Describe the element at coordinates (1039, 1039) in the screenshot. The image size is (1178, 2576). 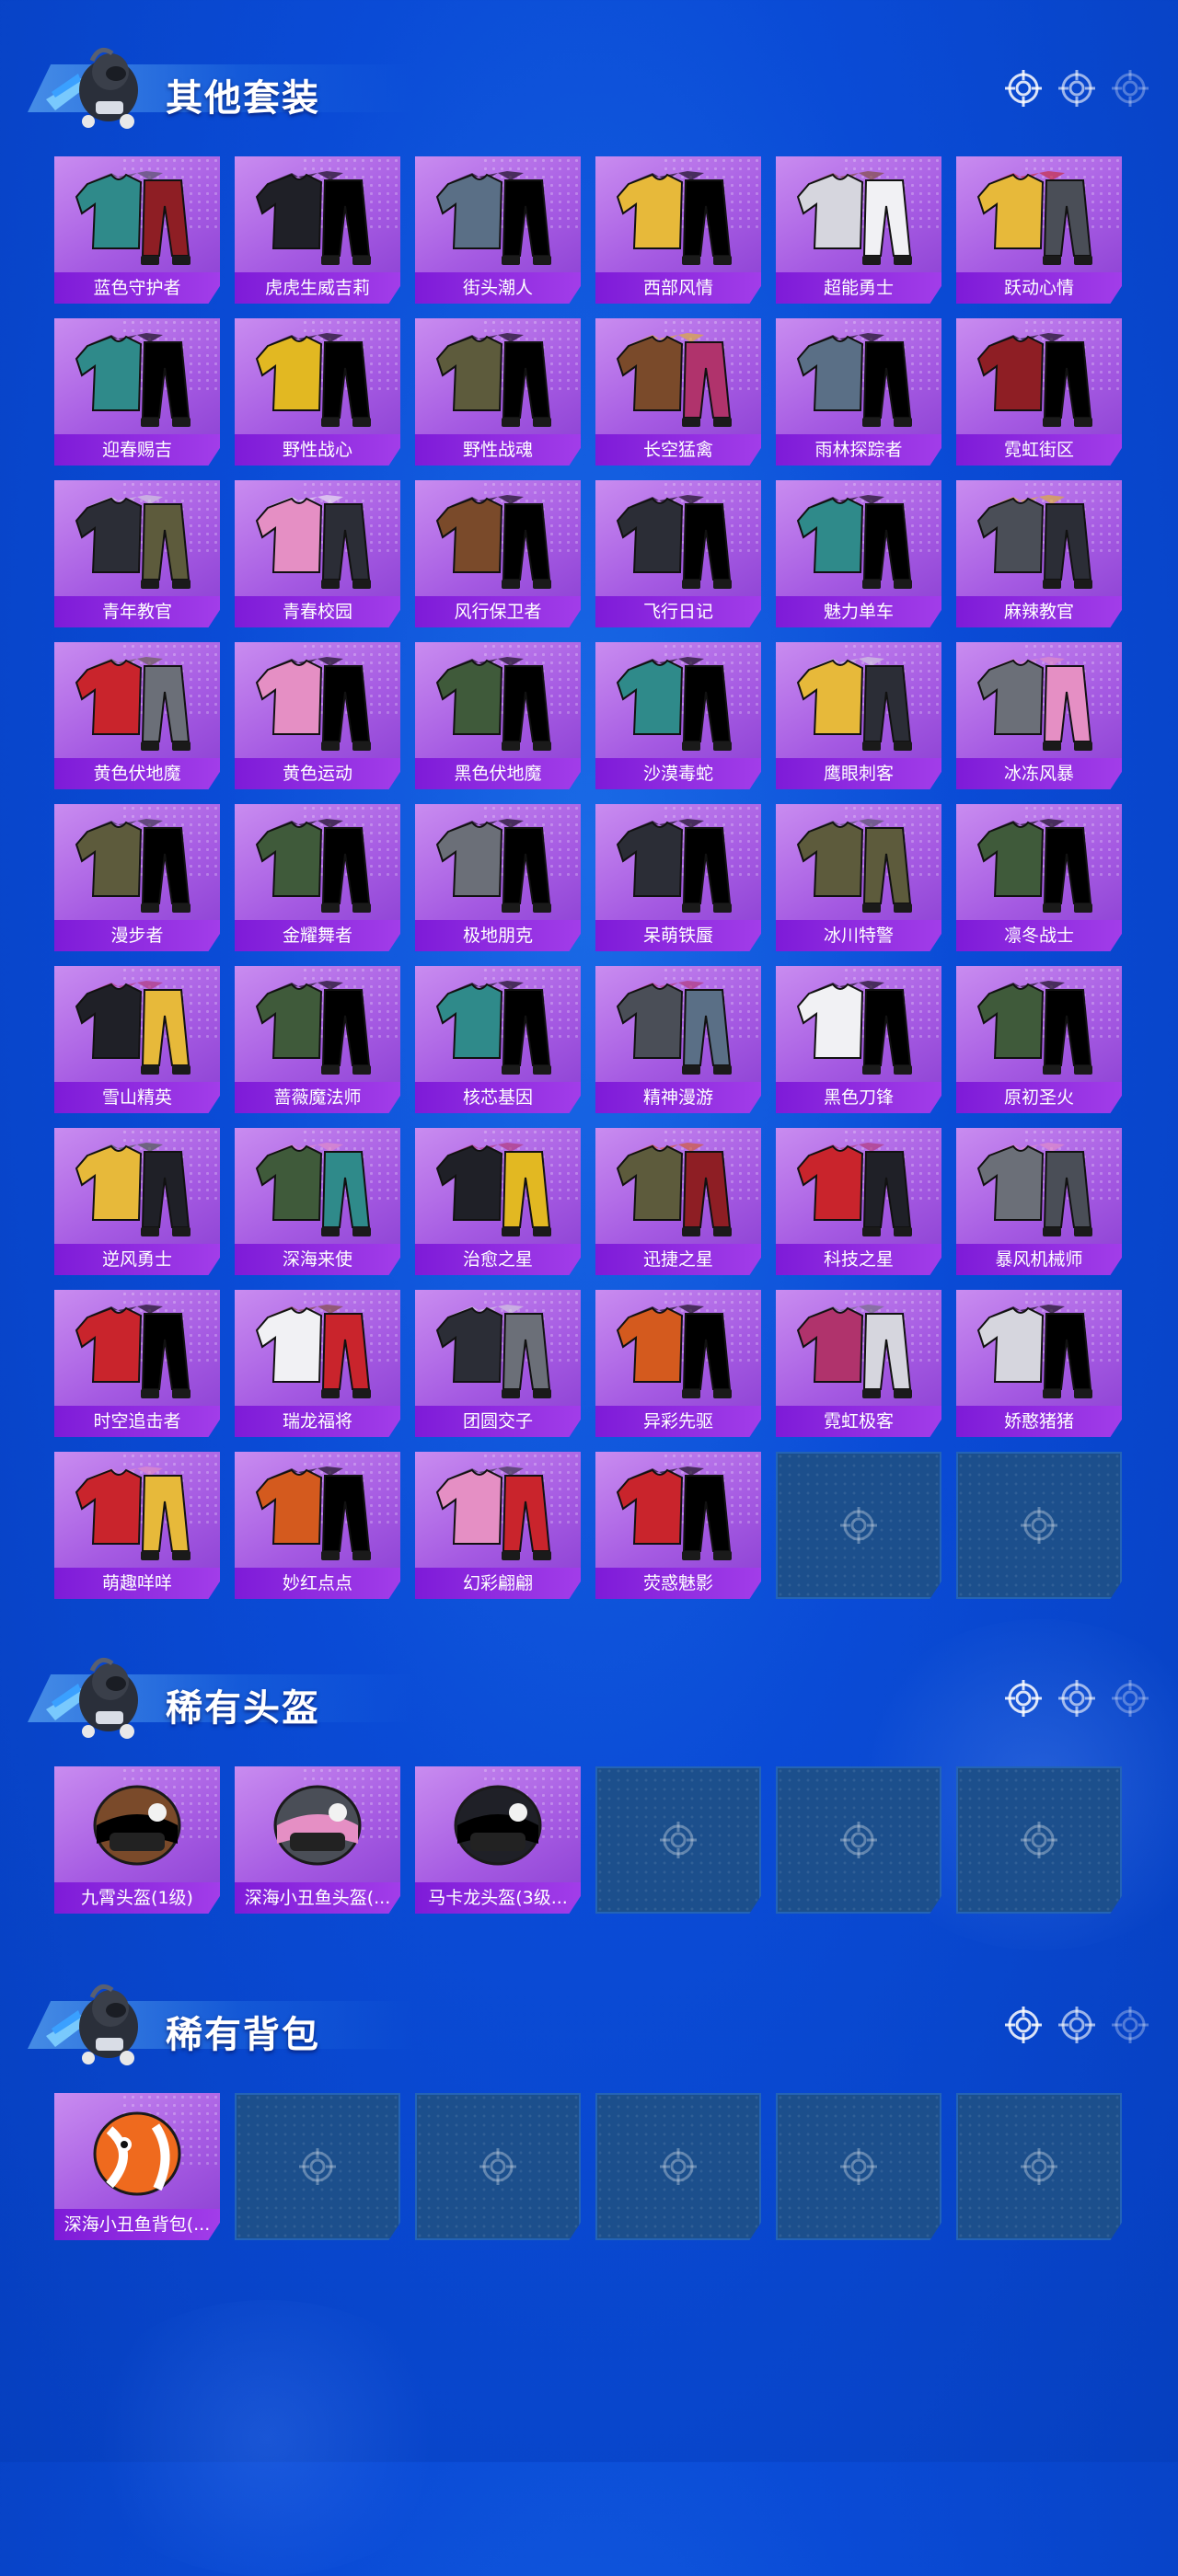
I see `item-tile: 原初圣火` at that location.